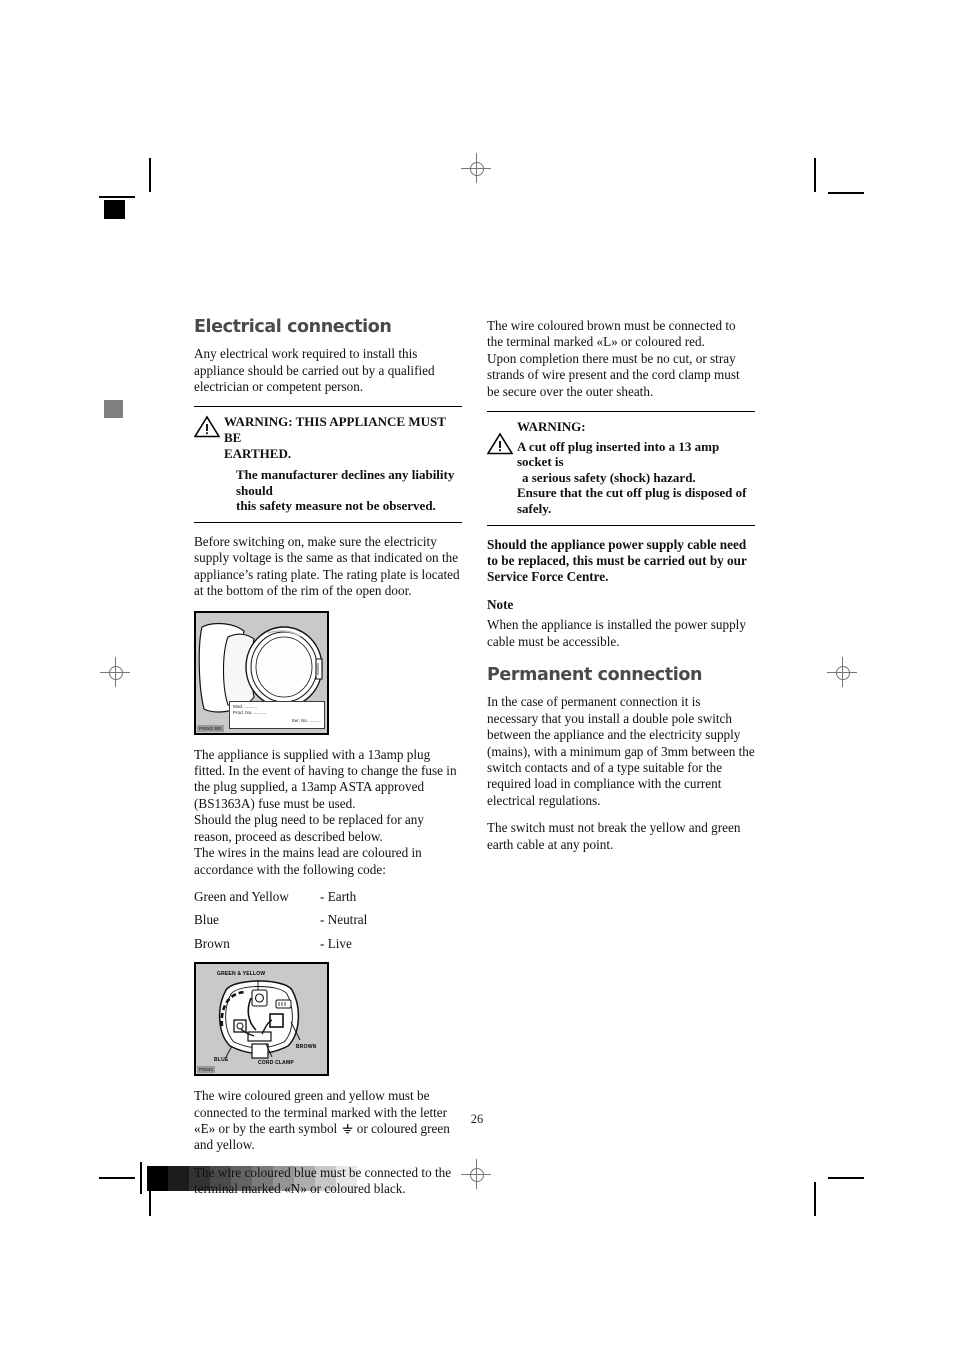 This screenshot has height=1350, width=954. I want to click on registration-mark-left, so click(115, 672).